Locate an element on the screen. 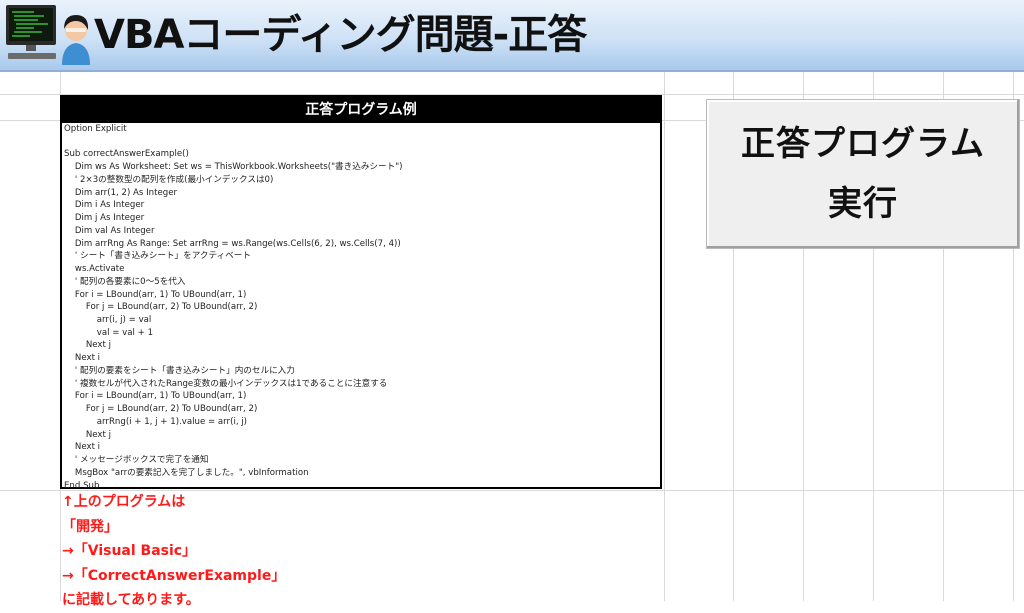  run-button-label-line1: 正答プログラム is located at coordinates (863, 144).